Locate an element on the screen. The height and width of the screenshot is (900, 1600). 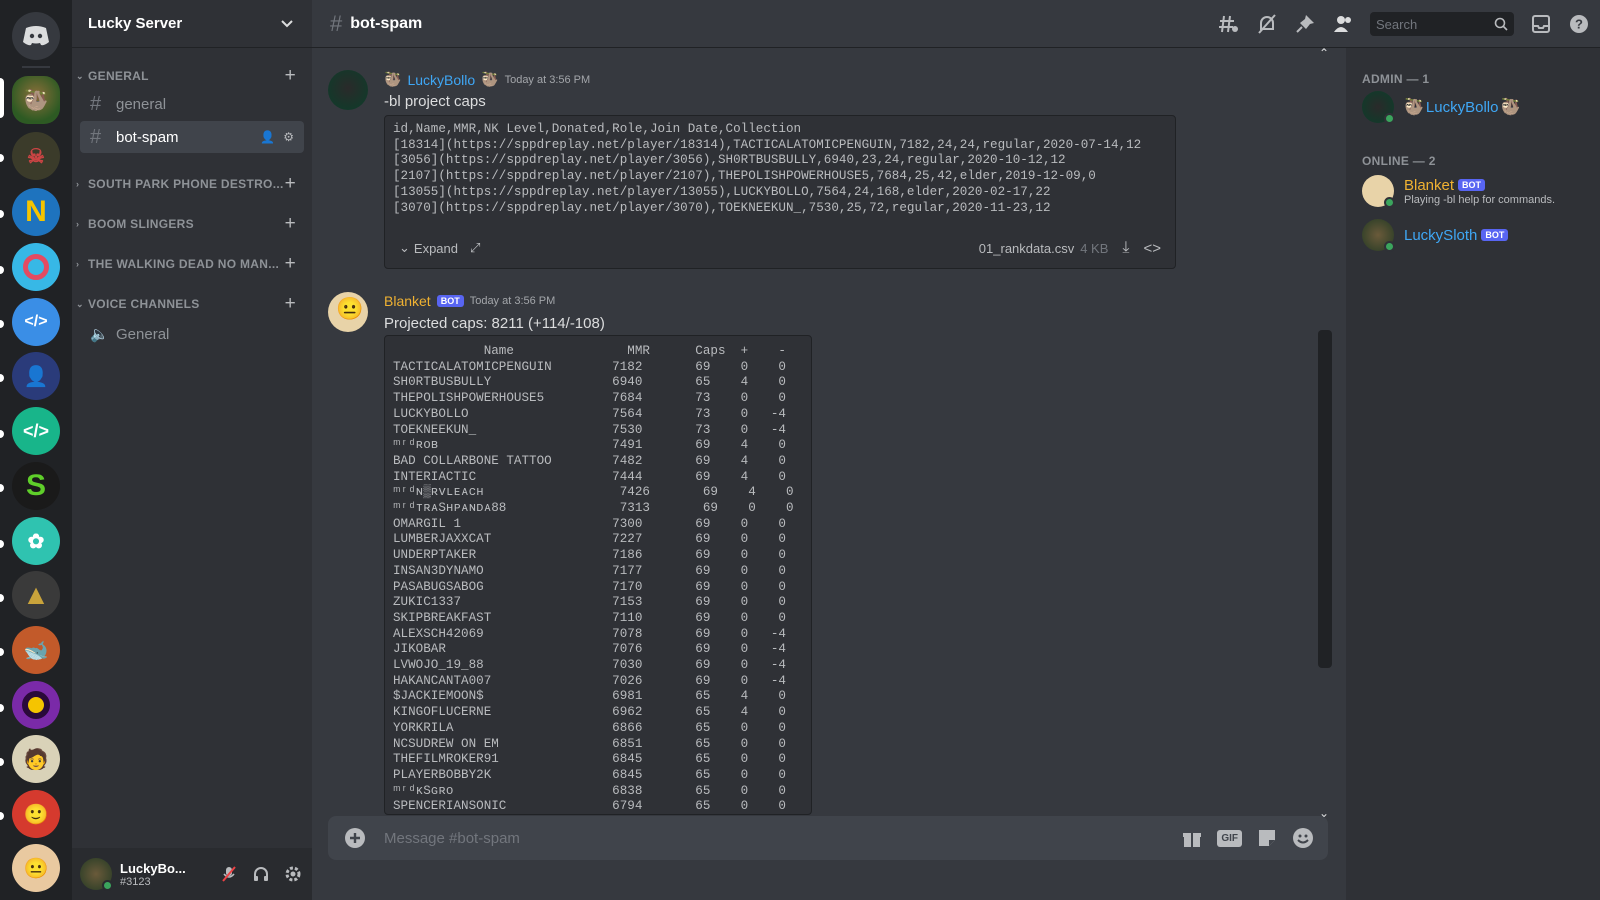
discord-logo-icon is located at coordinates (36, 36).